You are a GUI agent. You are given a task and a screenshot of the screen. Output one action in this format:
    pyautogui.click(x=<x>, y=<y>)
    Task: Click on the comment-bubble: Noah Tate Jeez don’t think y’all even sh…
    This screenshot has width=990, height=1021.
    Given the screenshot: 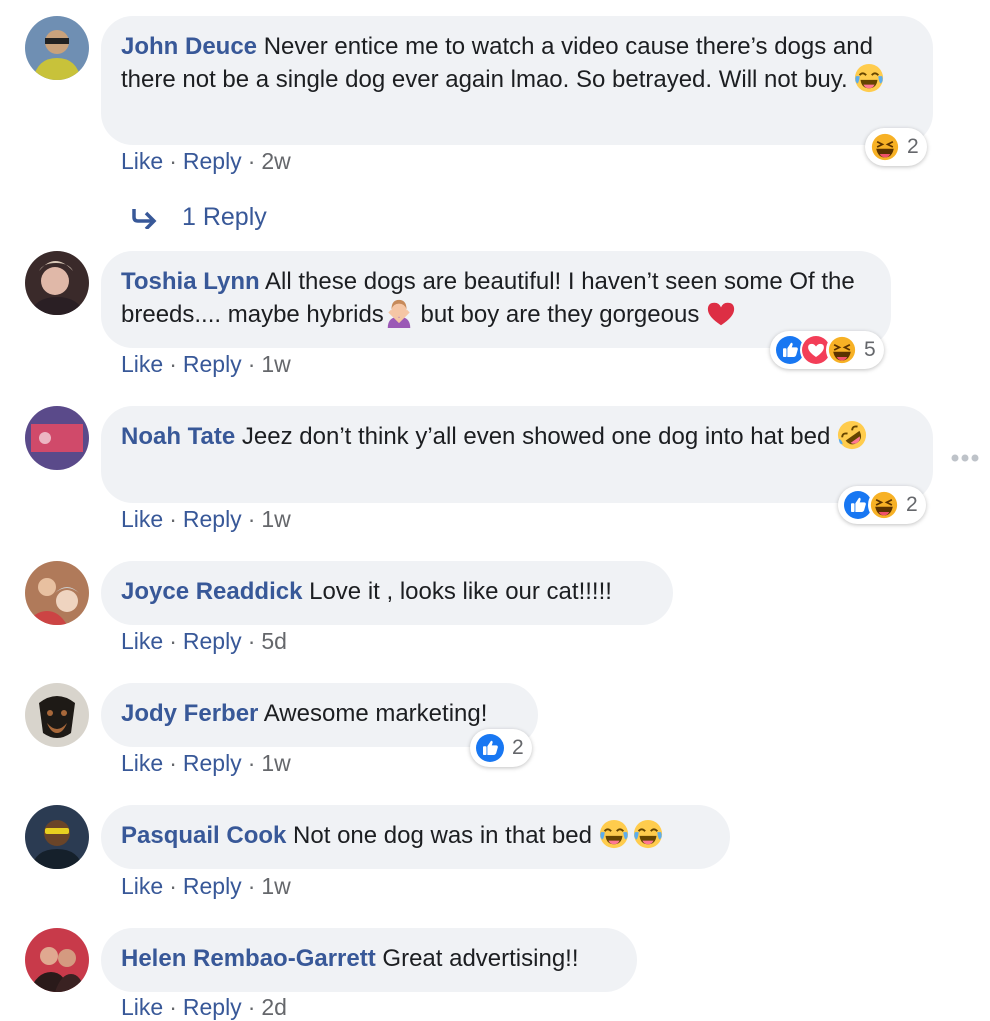 What is the action you would take?
    pyautogui.click(x=517, y=454)
    